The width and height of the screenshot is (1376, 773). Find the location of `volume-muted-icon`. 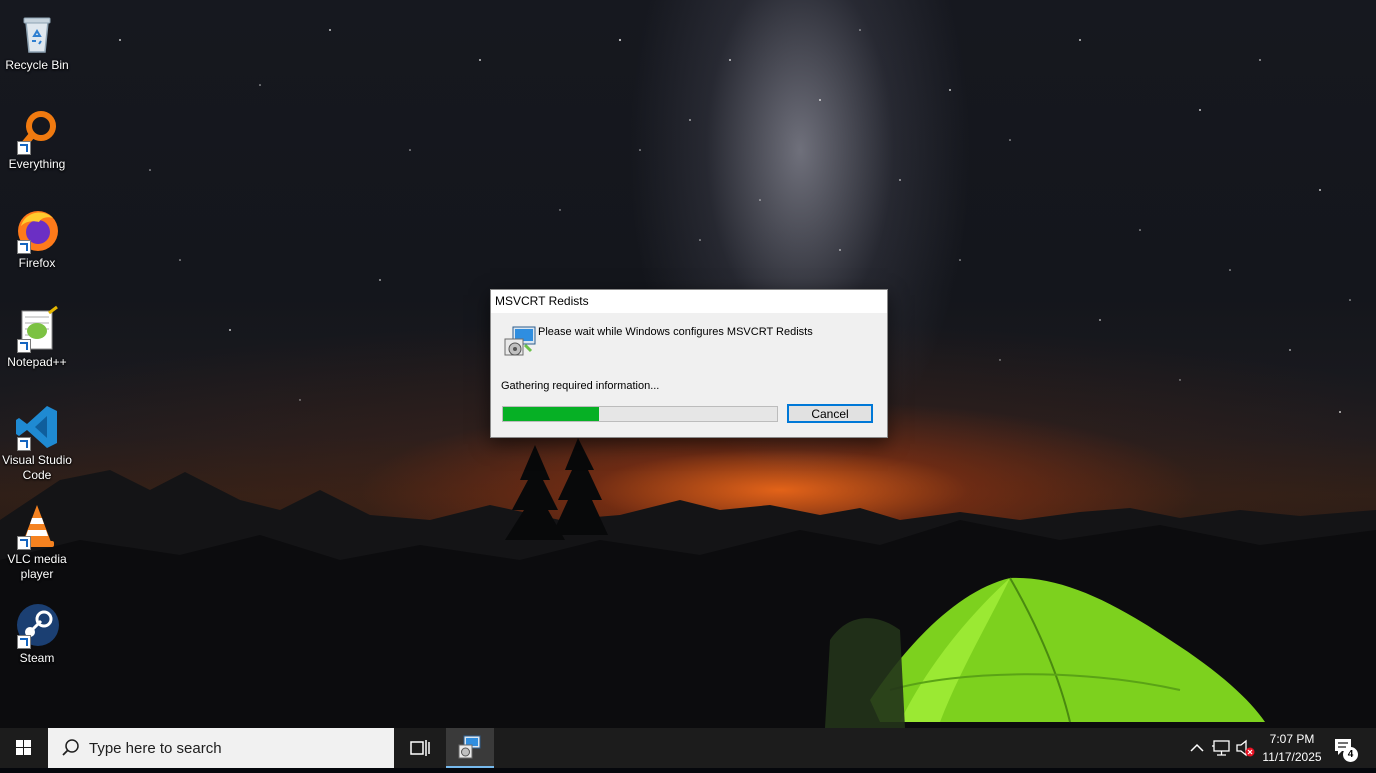

volume-muted-icon is located at coordinates (1245, 748).